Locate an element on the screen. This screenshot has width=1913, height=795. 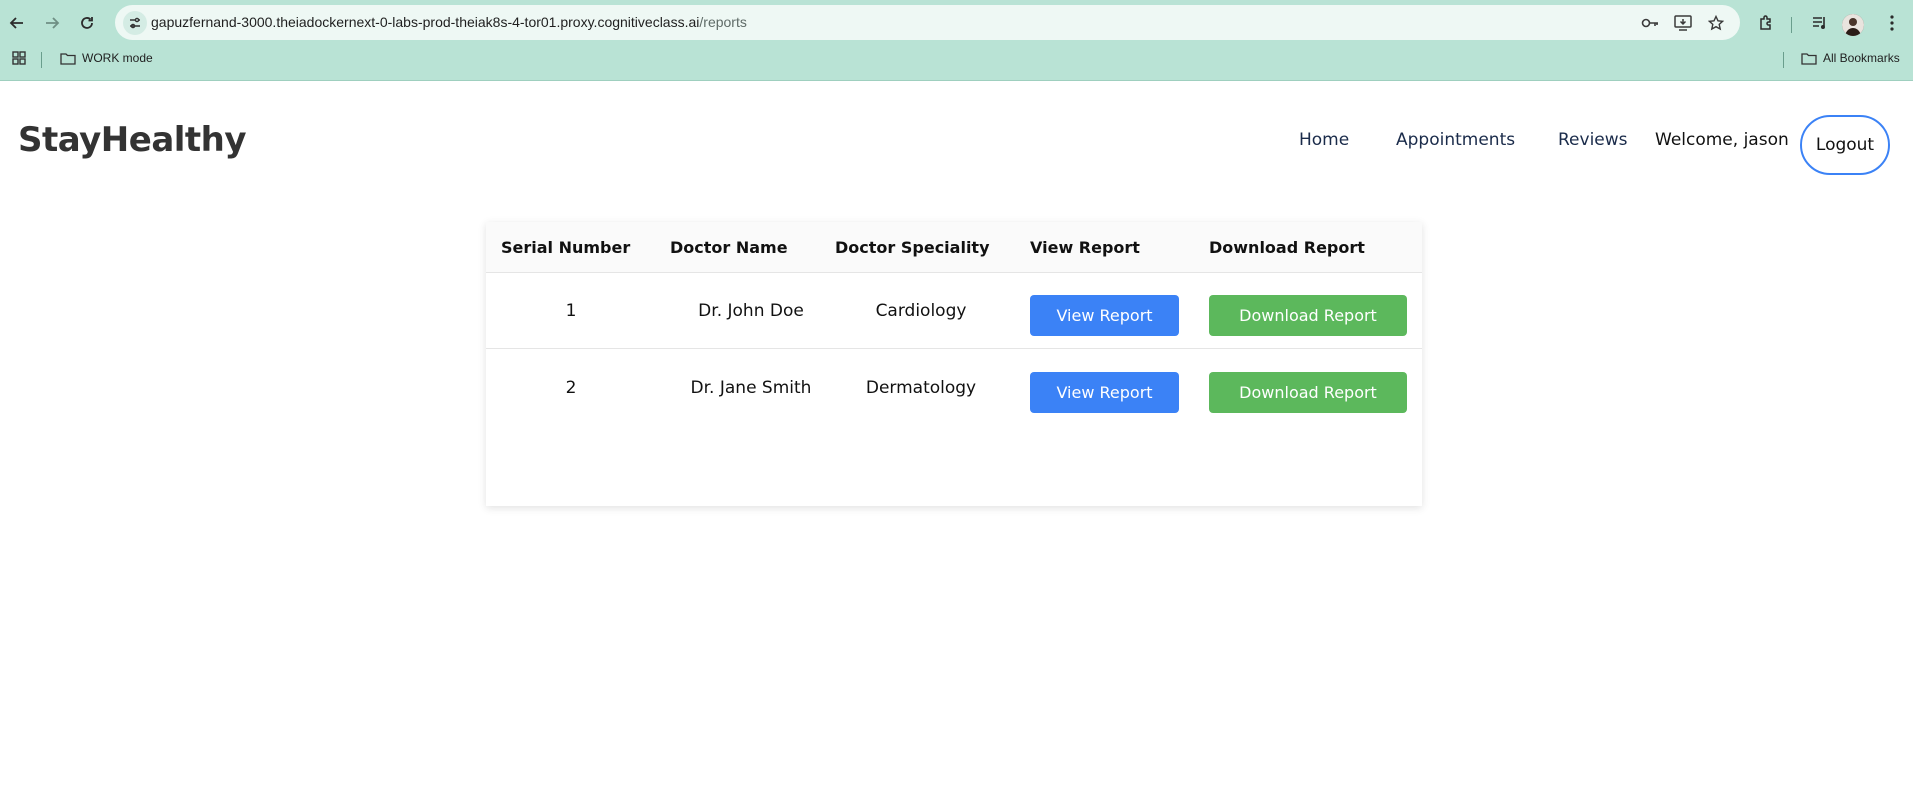
bookmarks-bar: WORK mode All Bookmarks is located at coordinates (956, 60).